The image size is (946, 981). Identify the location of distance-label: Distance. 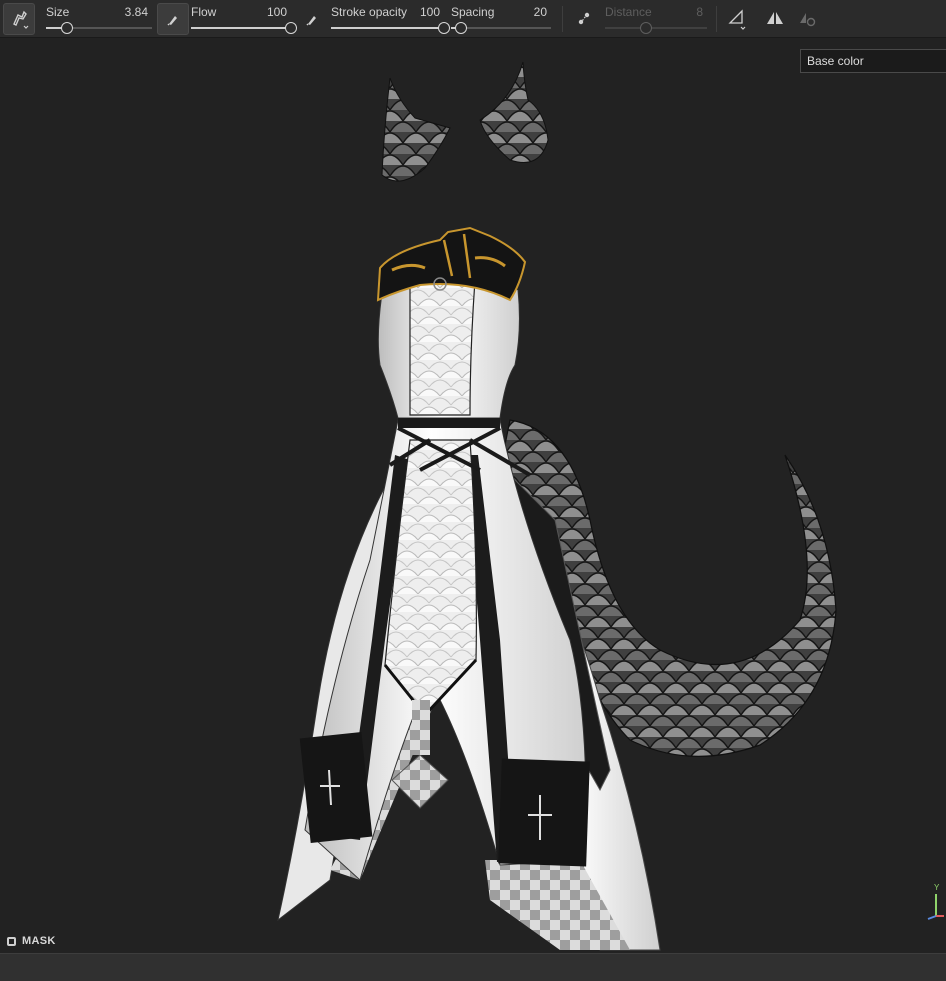
(628, 12).